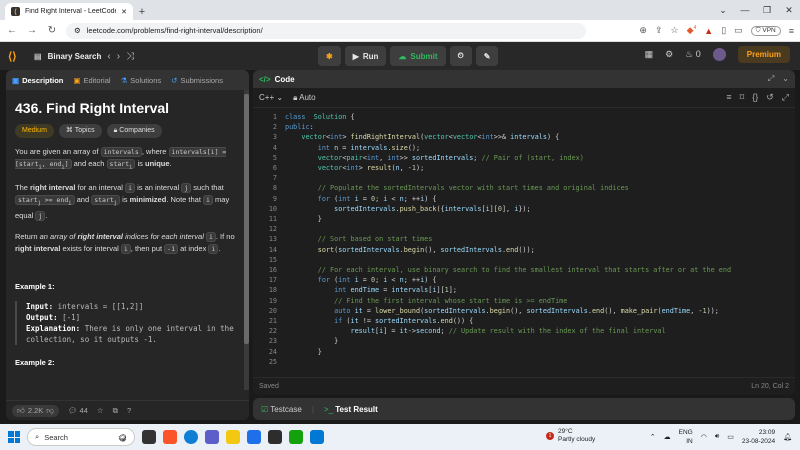 The height and width of the screenshot is (450, 800). I want to click on maximize-icon: ❐, so click(767, 10).